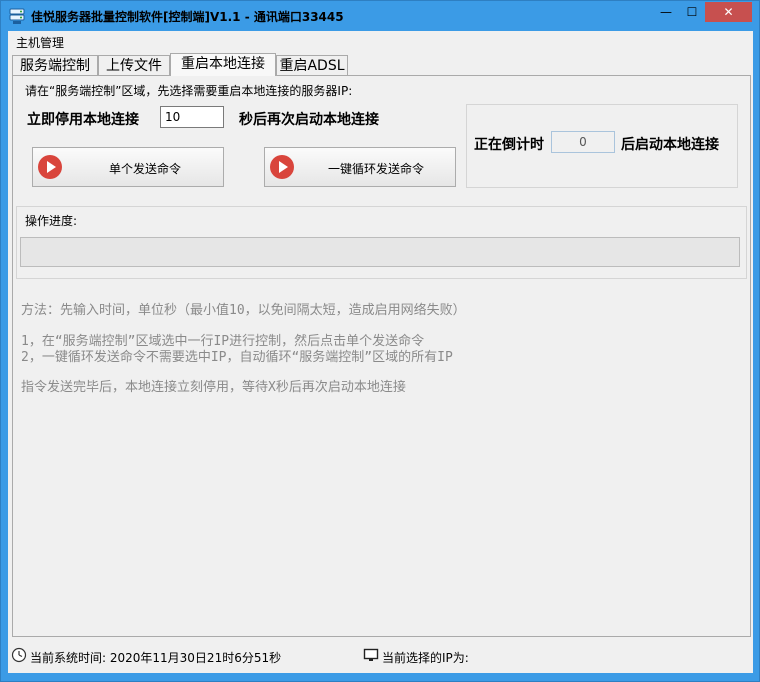  I want to click on menu-bar: 主机管理, so click(380, 41).